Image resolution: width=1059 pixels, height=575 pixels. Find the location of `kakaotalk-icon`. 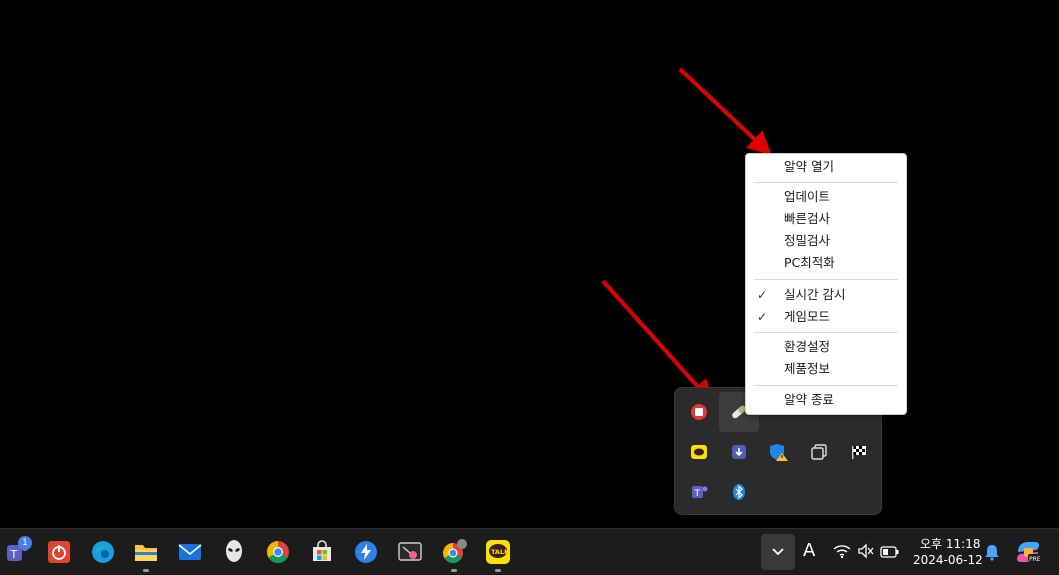

kakaotalk-icon is located at coordinates (699, 452).